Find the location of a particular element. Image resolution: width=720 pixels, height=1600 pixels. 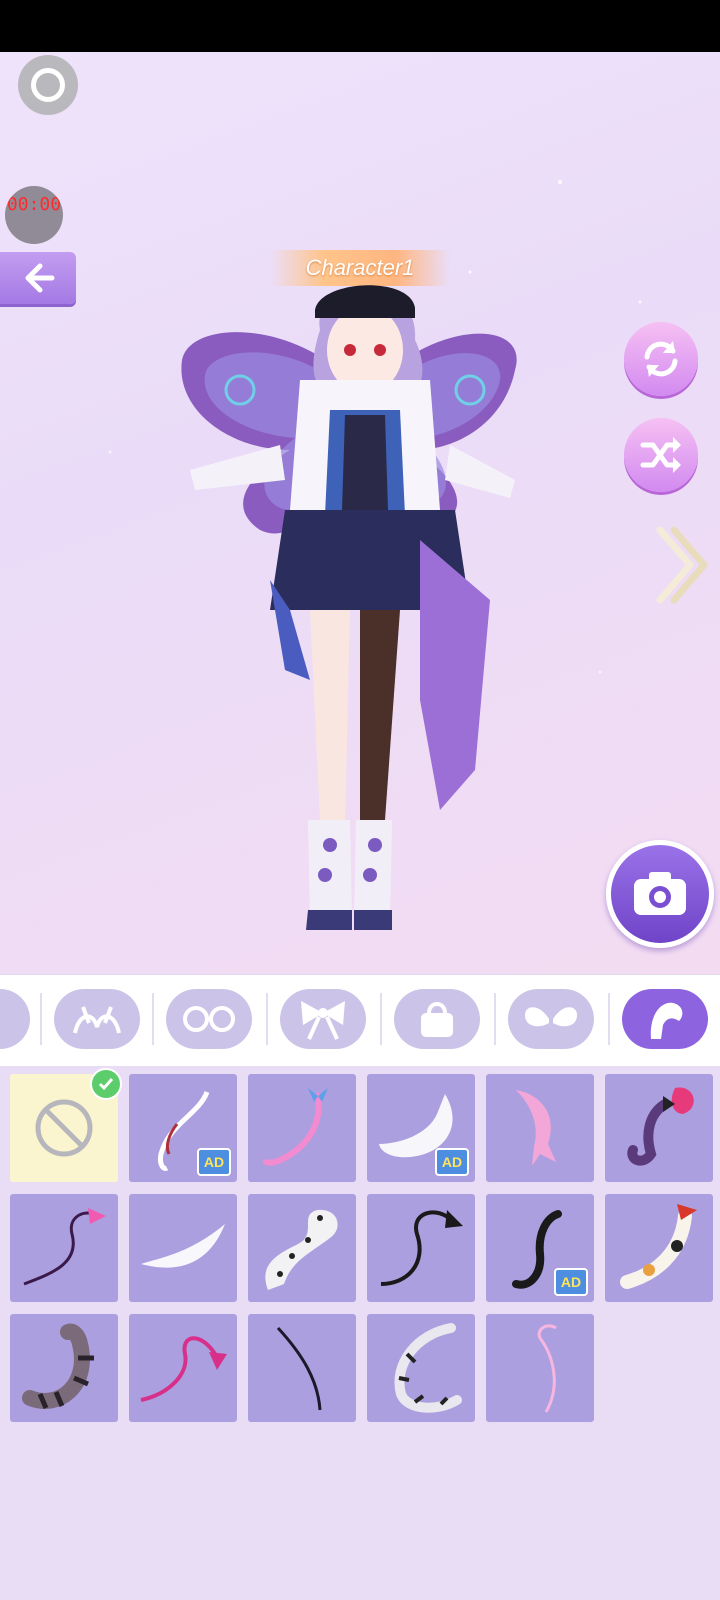

category-tab-bag is located at coordinates (437, 1019).